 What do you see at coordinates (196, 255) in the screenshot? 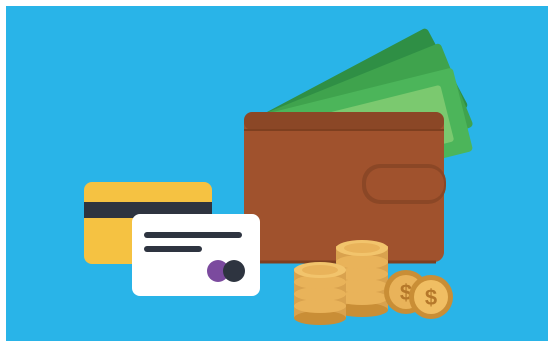
I see `credit-card-icon` at bounding box center [196, 255].